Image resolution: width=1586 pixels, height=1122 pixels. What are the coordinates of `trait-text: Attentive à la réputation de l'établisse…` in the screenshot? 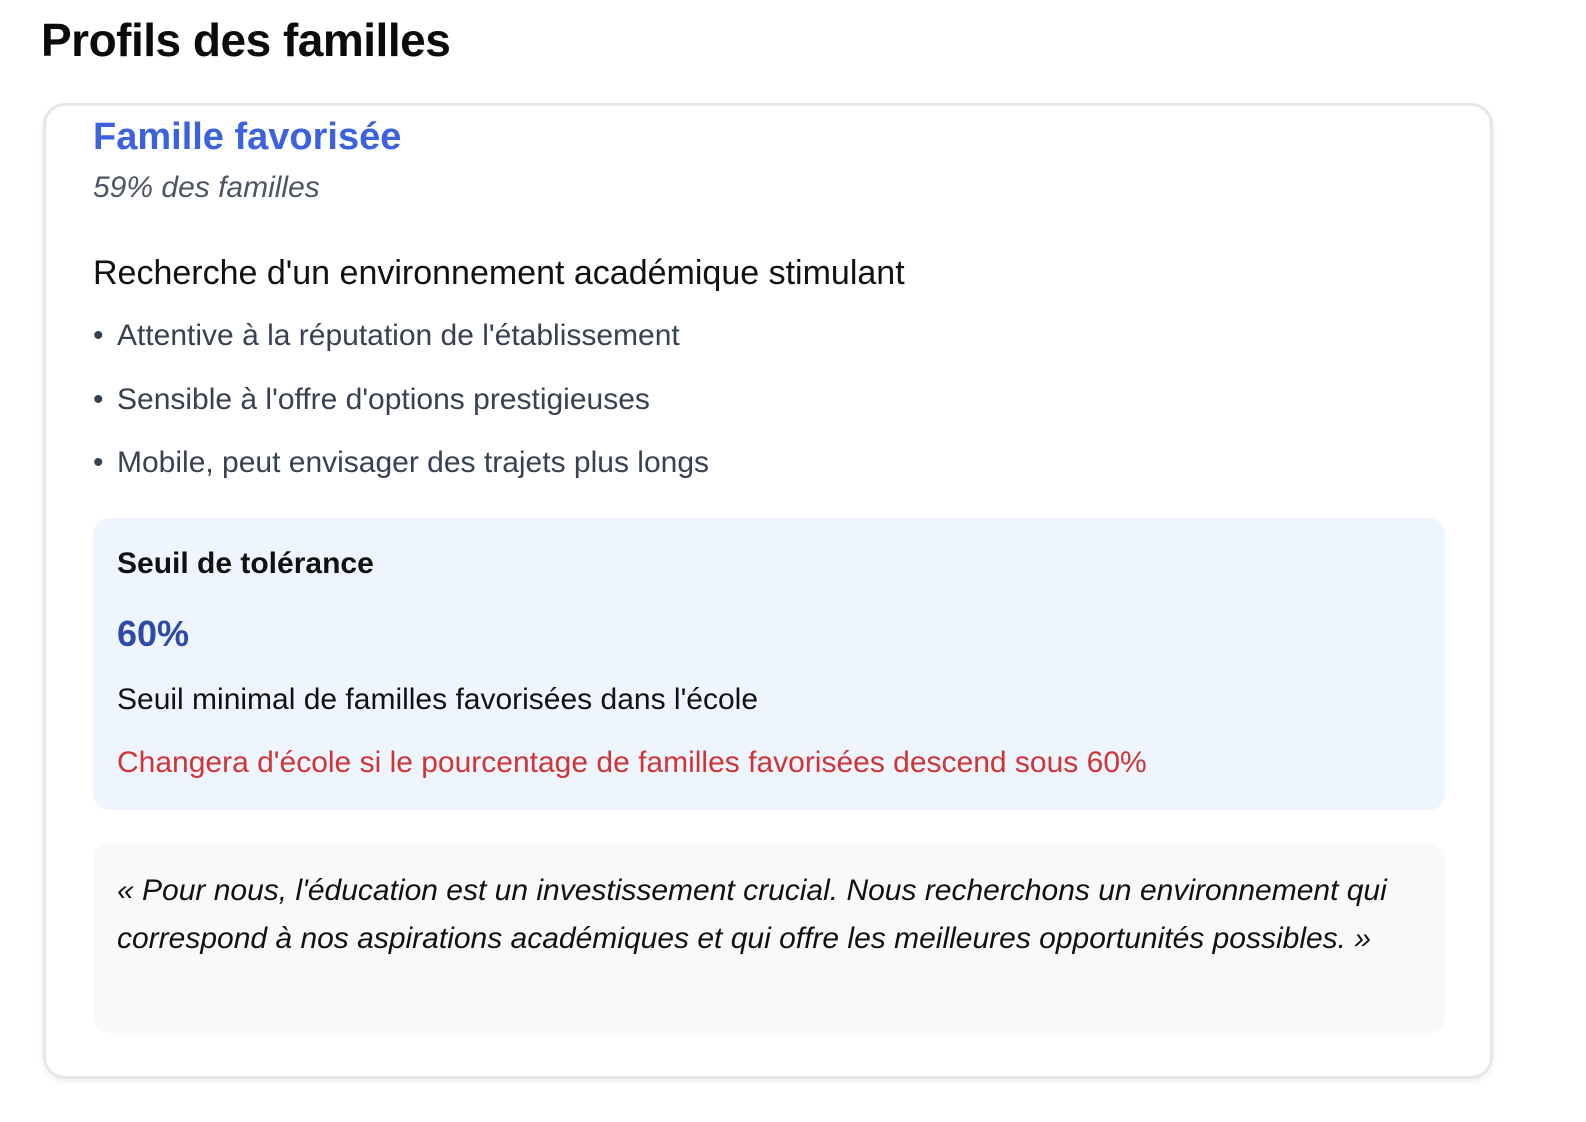 It's located at (398, 335).